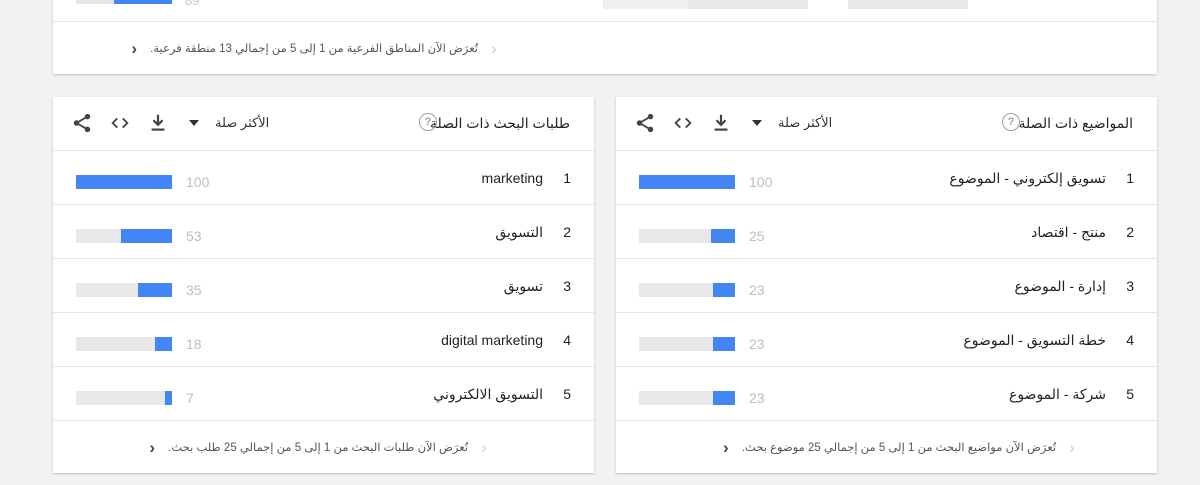 Image resolution: width=1200 pixels, height=485 pixels. What do you see at coordinates (1075, 123) in the screenshot?
I see `panel-title: المواضيع ذات الصلة` at bounding box center [1075, 123].